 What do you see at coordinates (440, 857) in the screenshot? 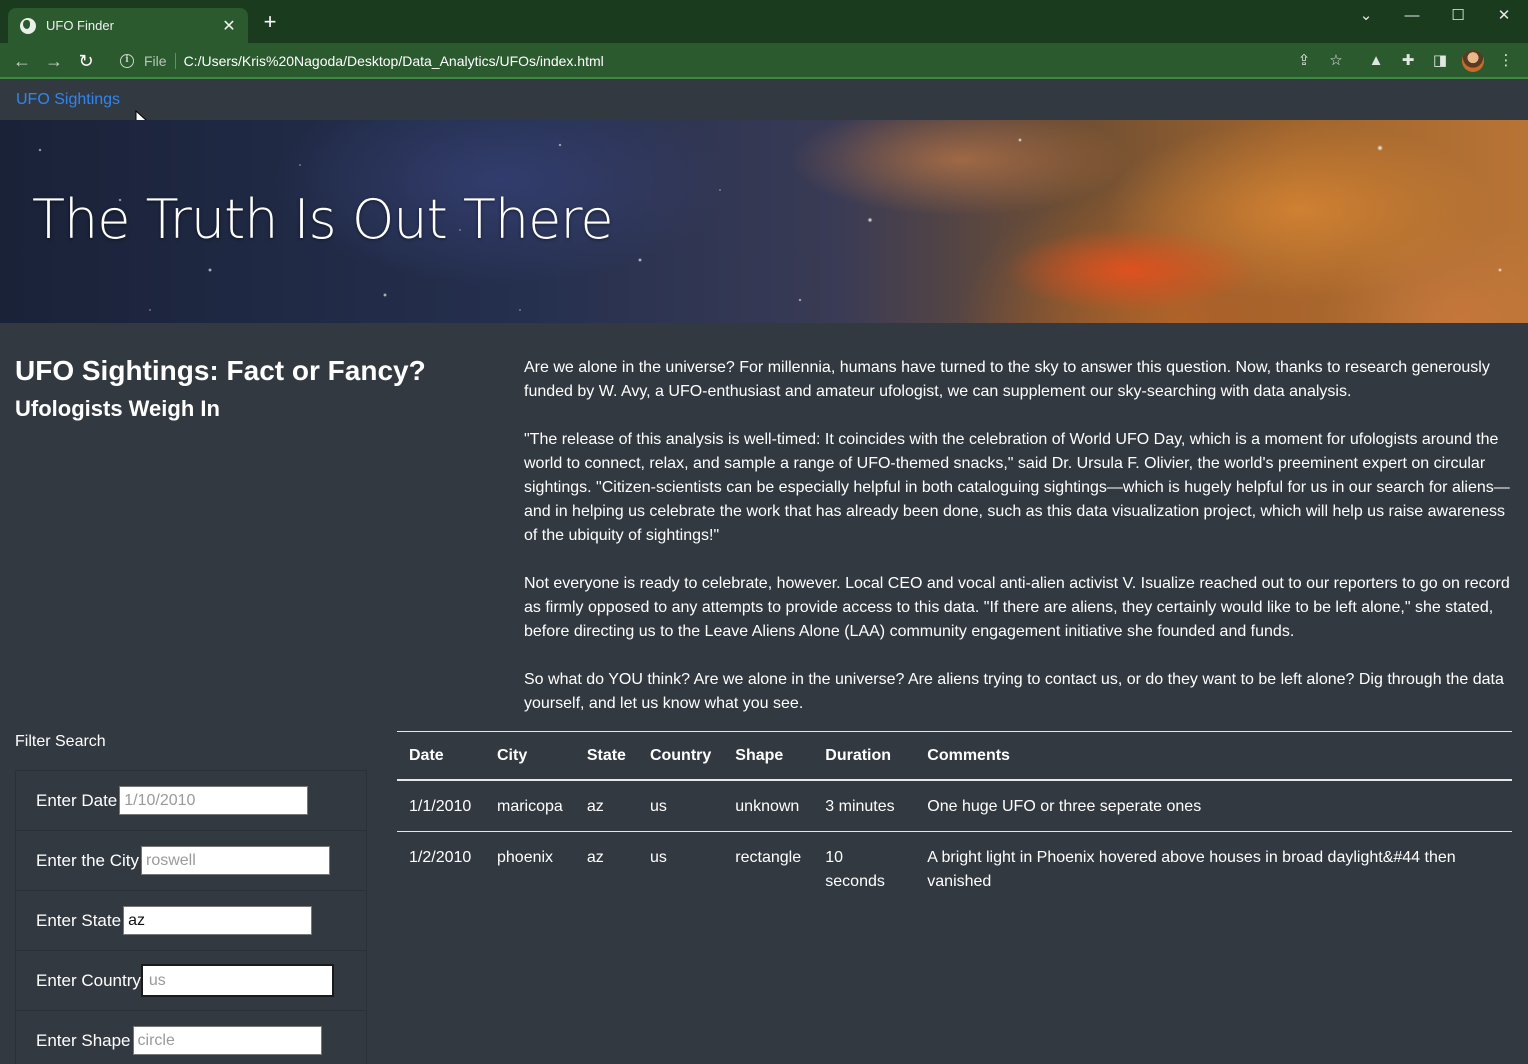
I see `cell-date: 1/2/2010` at bounding box center [440, 857].